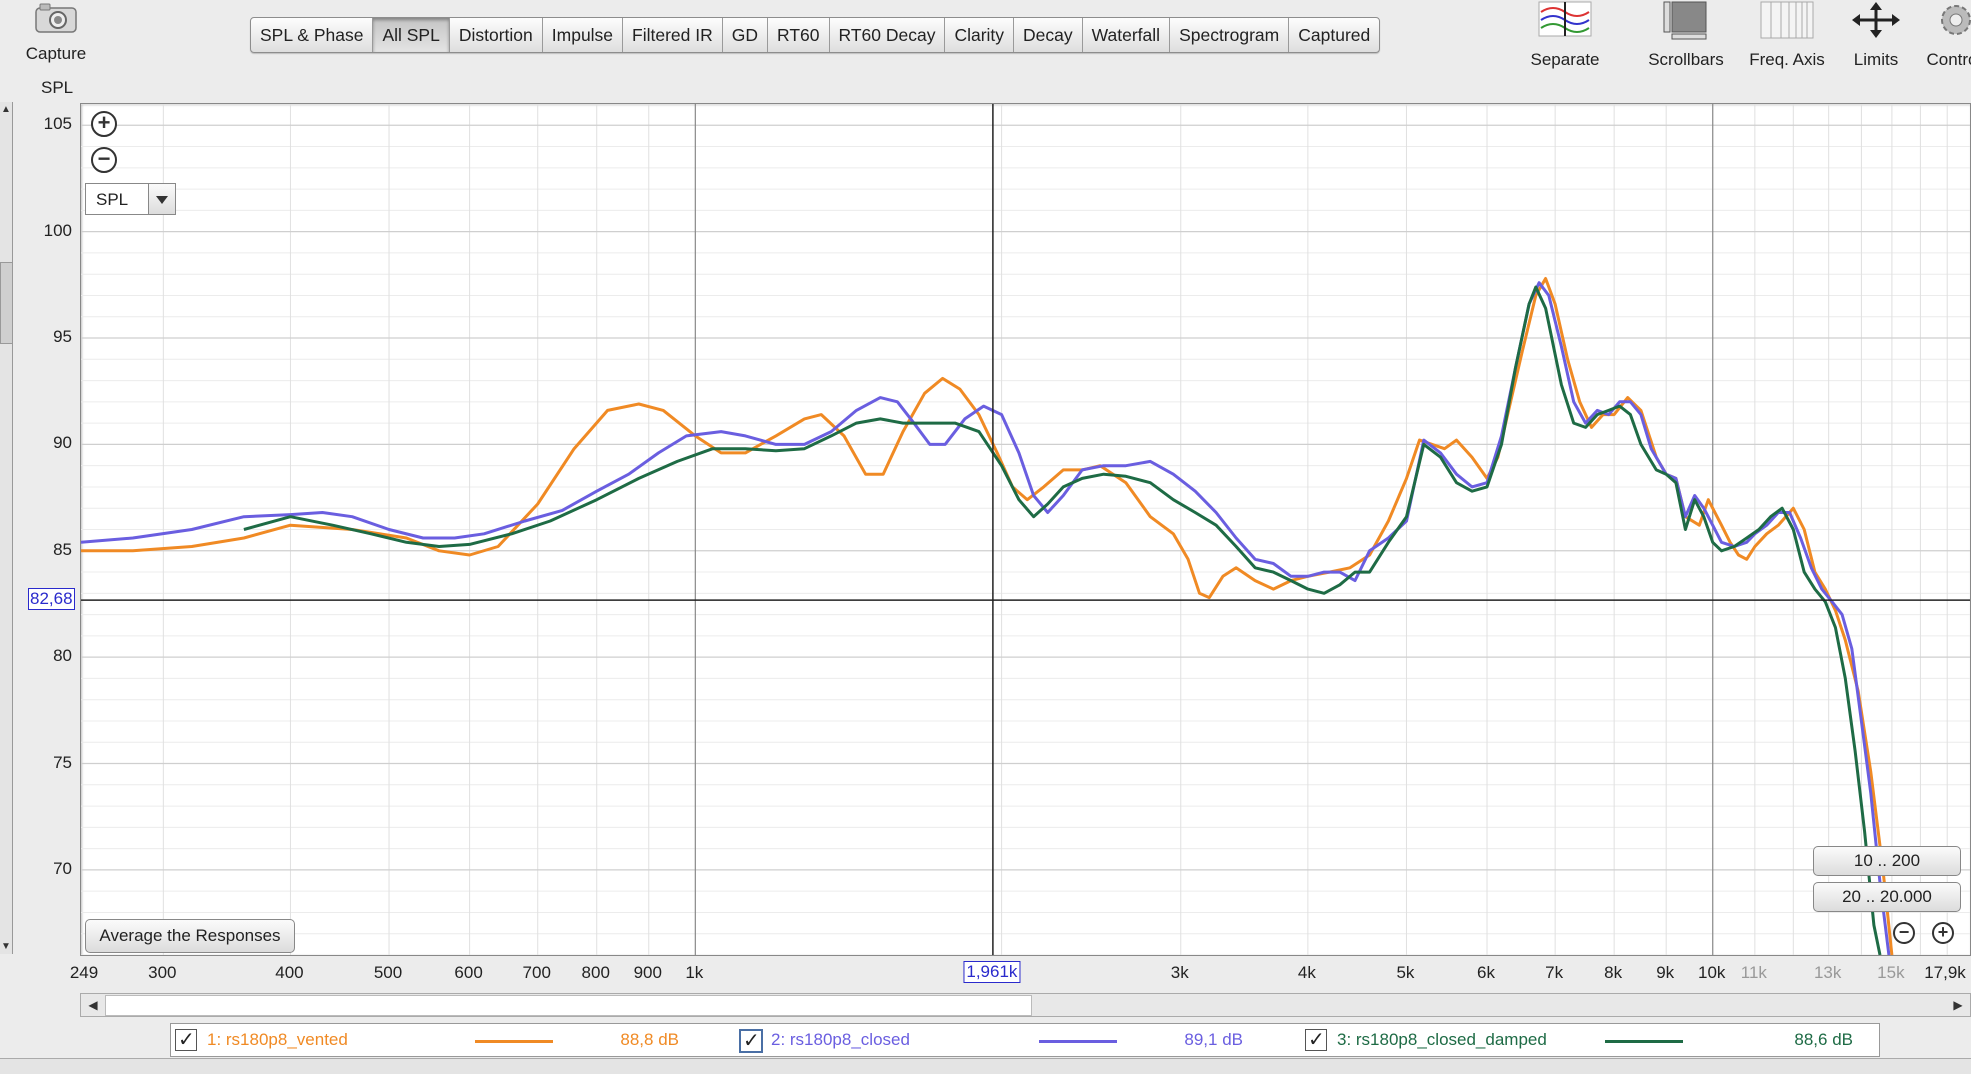 Image resolution: width=1971 pixels, height=1074 pixels. Describe the element at coordinates (56, 53) in the screenshot. I see `capture-label: Capture` at that location.